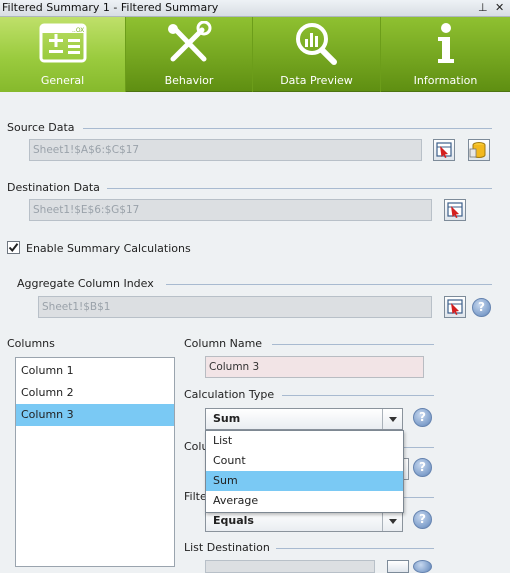  I want to click on tab-data-preview: Data Preview, so click(317, 54).